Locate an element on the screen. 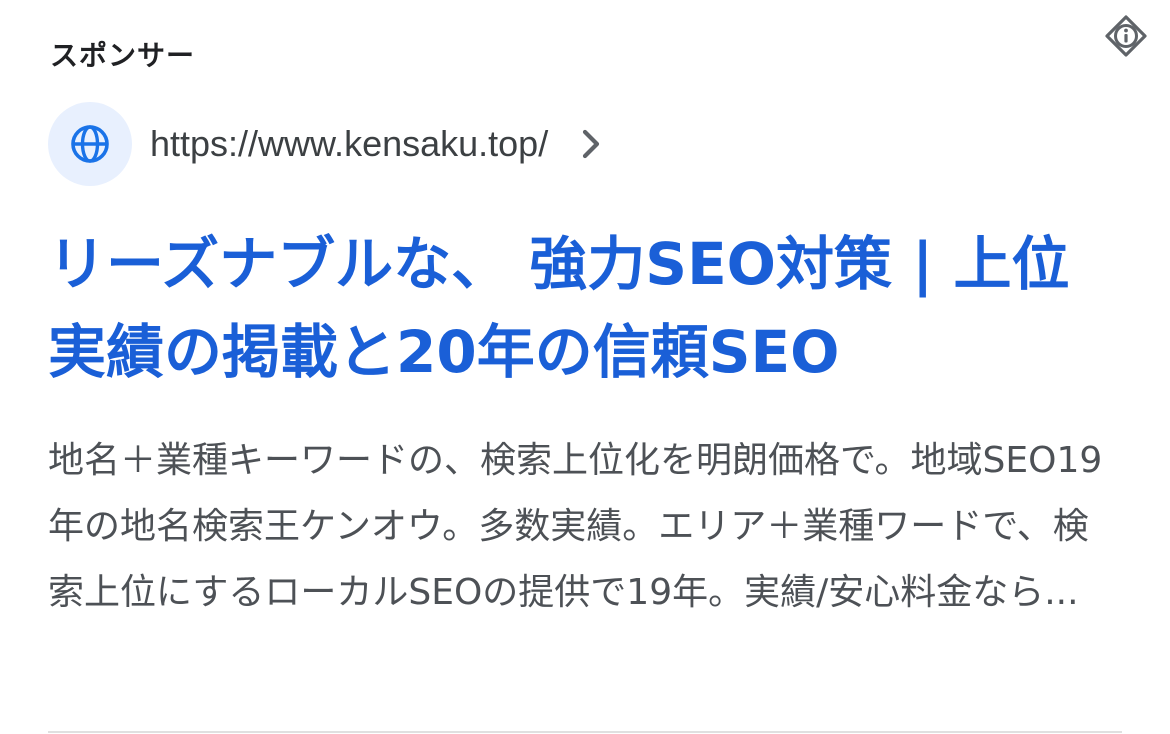 This screenshot has height=734, width=1170. ad-url-row: https://www.kensaku.top/ is located at coordinates (326, 144).